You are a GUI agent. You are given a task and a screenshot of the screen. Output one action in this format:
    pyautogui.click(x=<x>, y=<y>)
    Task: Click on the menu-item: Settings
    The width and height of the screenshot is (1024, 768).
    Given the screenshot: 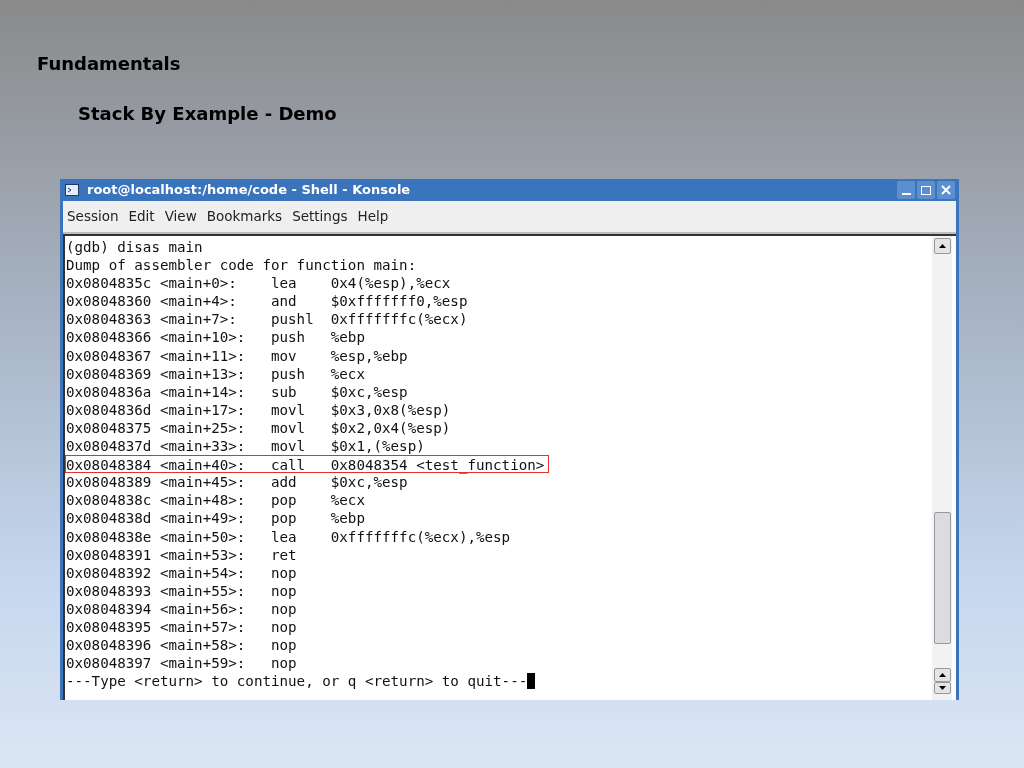 What is the action you would take?
    pyautogui.click(x=320, y=216)
    